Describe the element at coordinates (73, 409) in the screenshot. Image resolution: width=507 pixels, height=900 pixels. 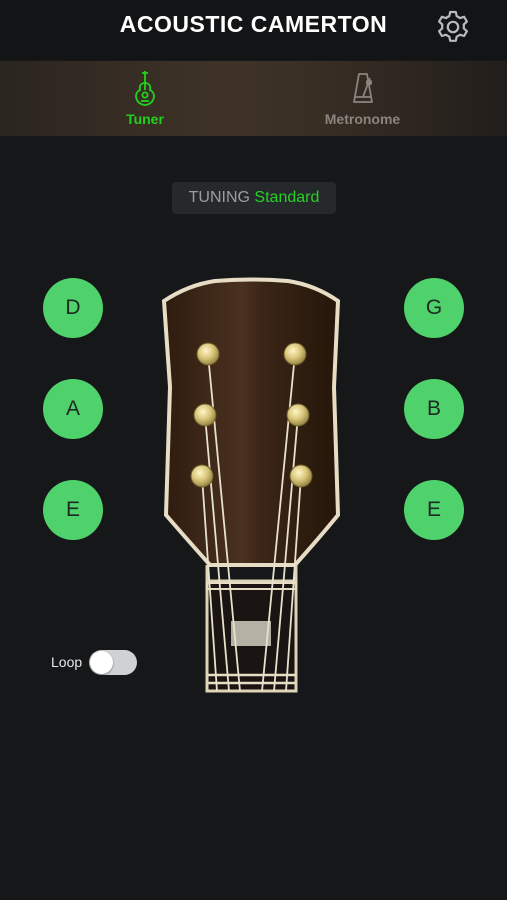
I see `string-button-a: A` at that location.